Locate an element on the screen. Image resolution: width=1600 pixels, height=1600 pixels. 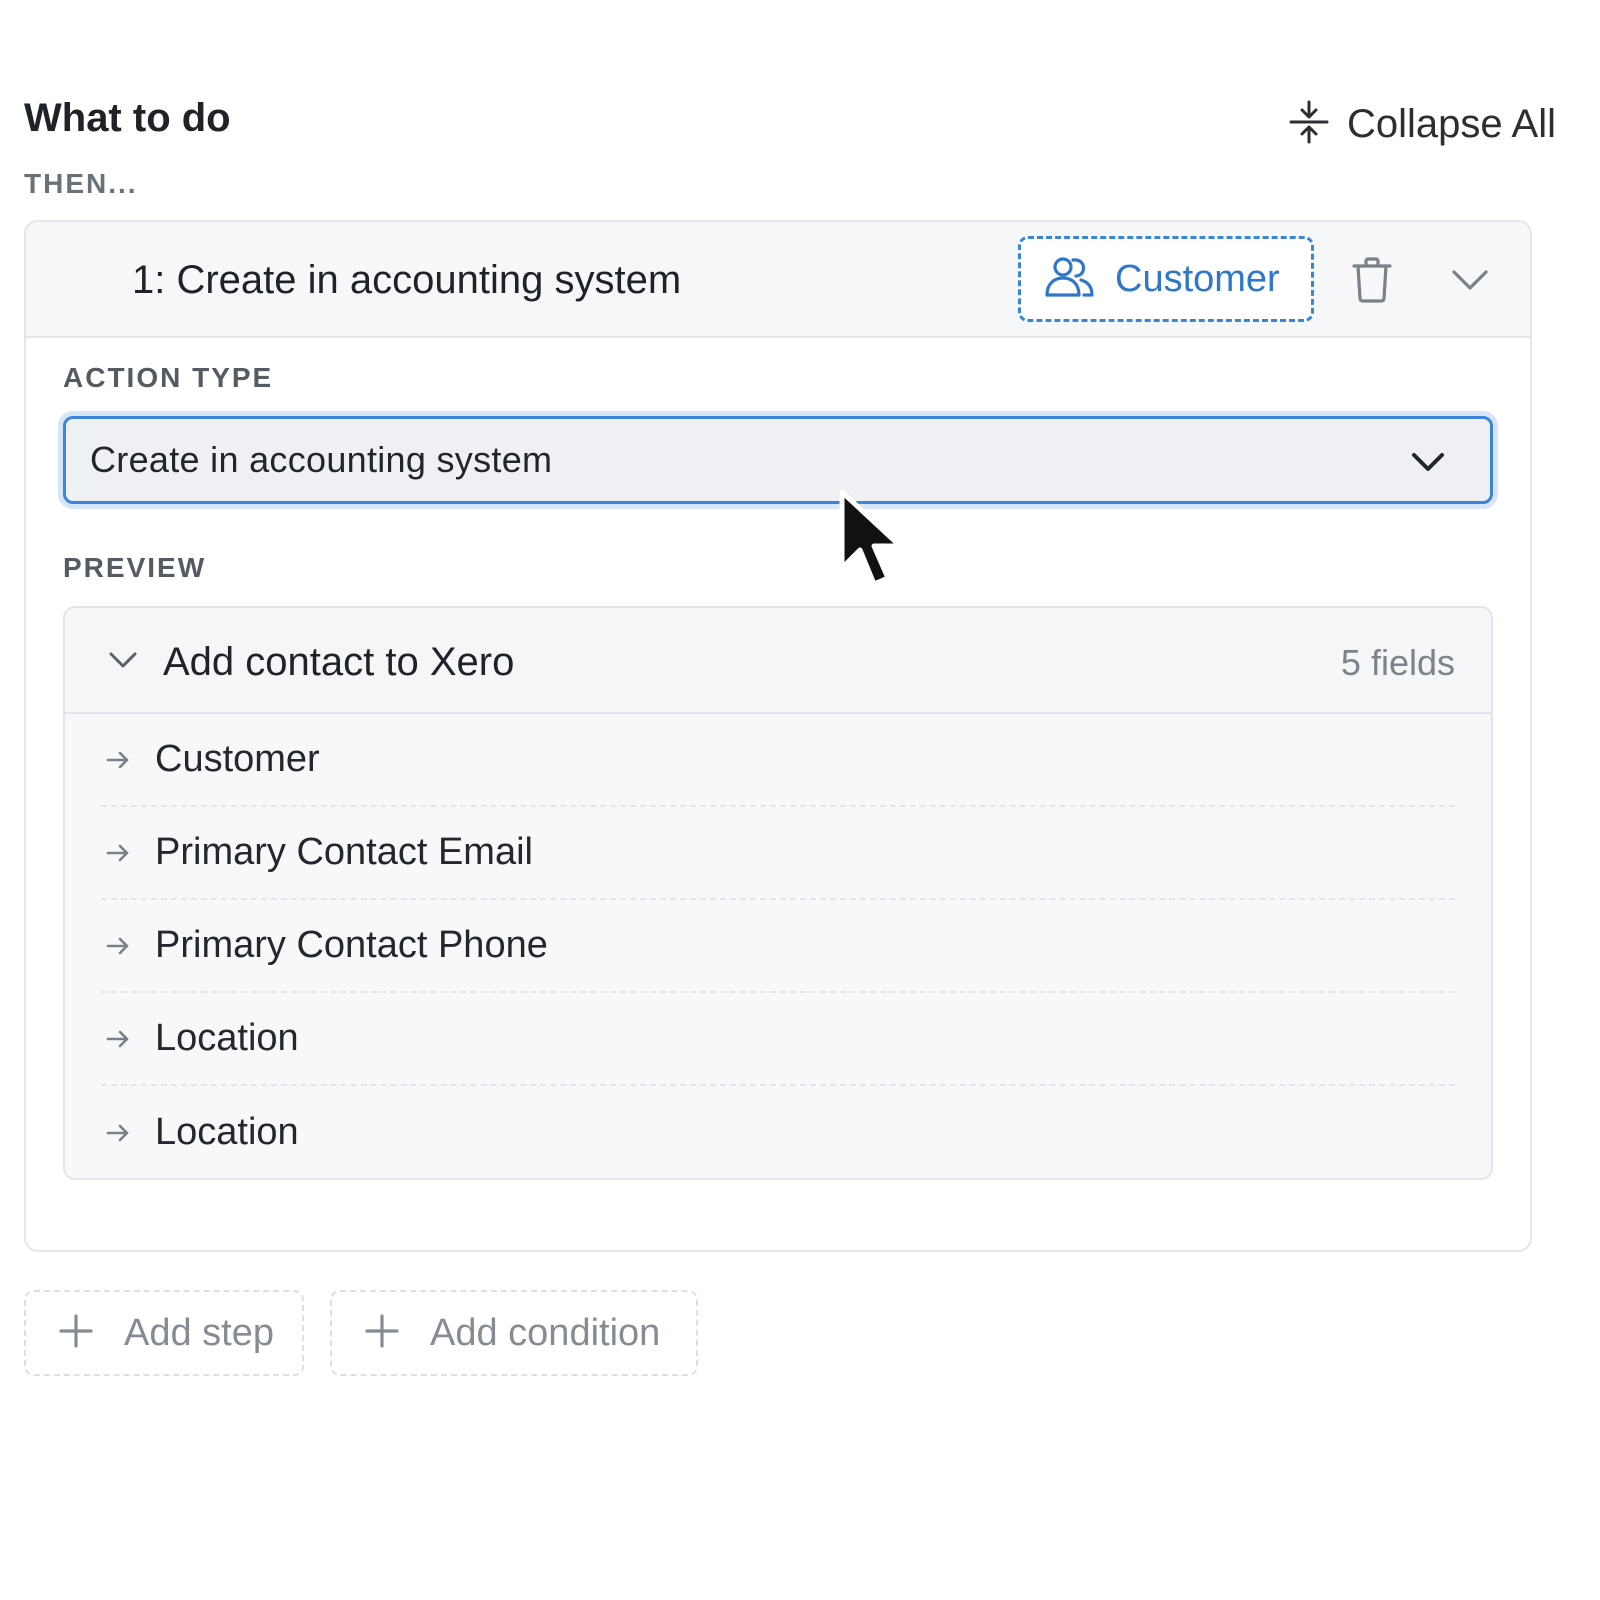
add-step-button: Add step is located at coordinates (164, 1333).